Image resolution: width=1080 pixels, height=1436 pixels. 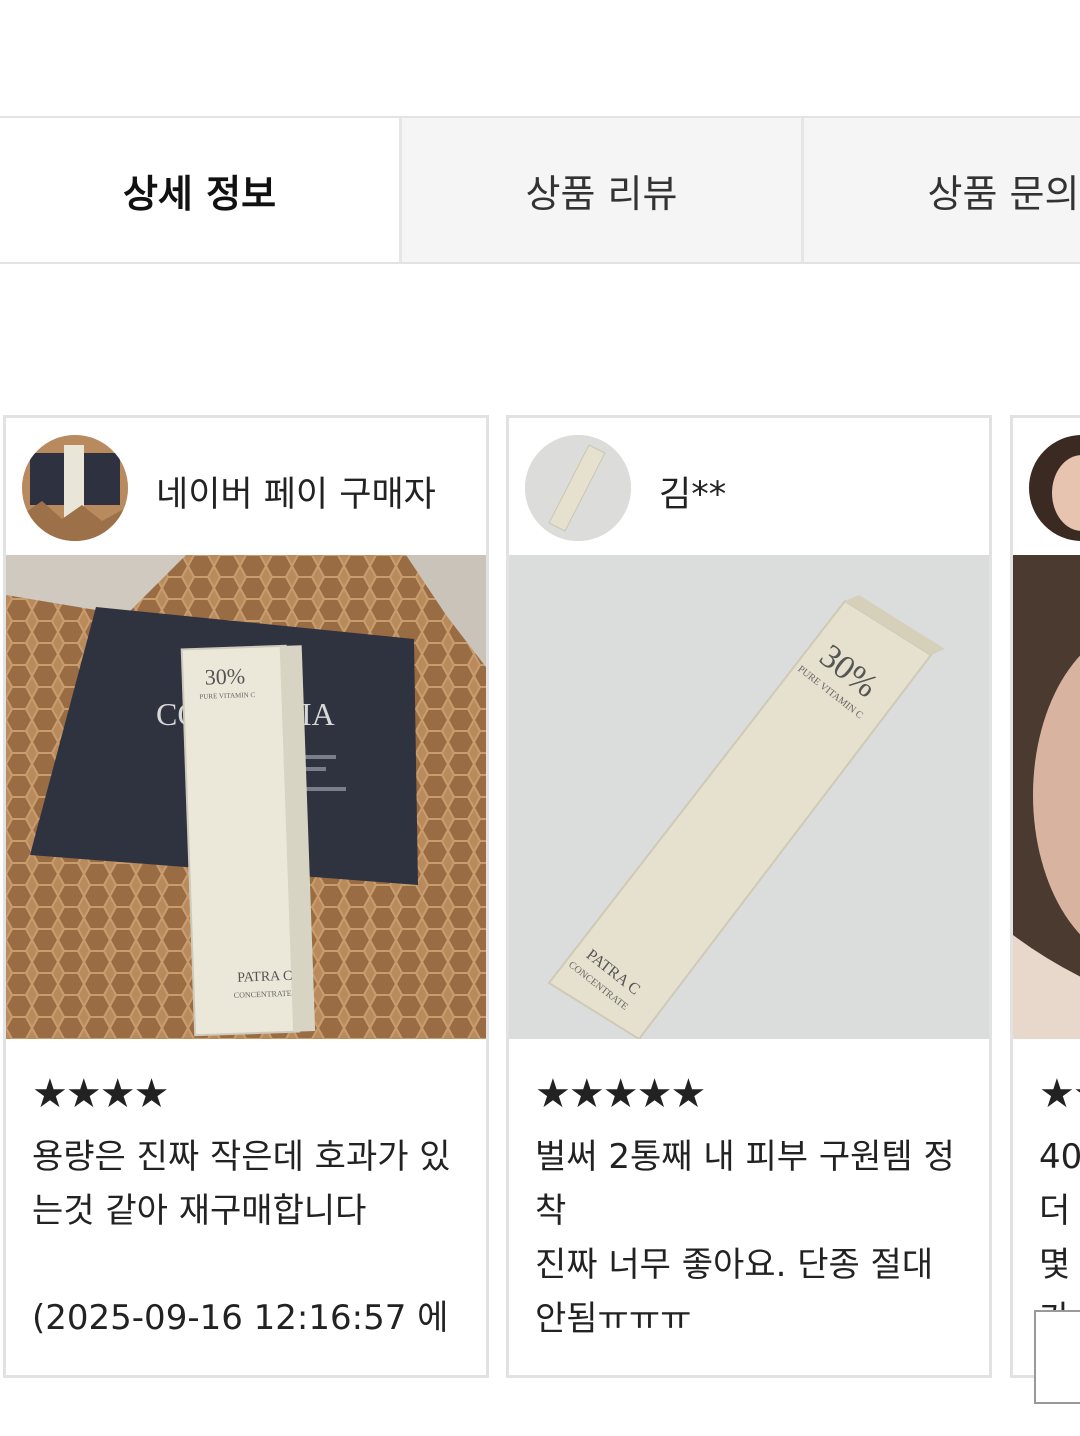 I want to click on review-photo-image: 30% PURE VITAMIN C PATRA C CONCENTRATE, so click(x=749, y=797).